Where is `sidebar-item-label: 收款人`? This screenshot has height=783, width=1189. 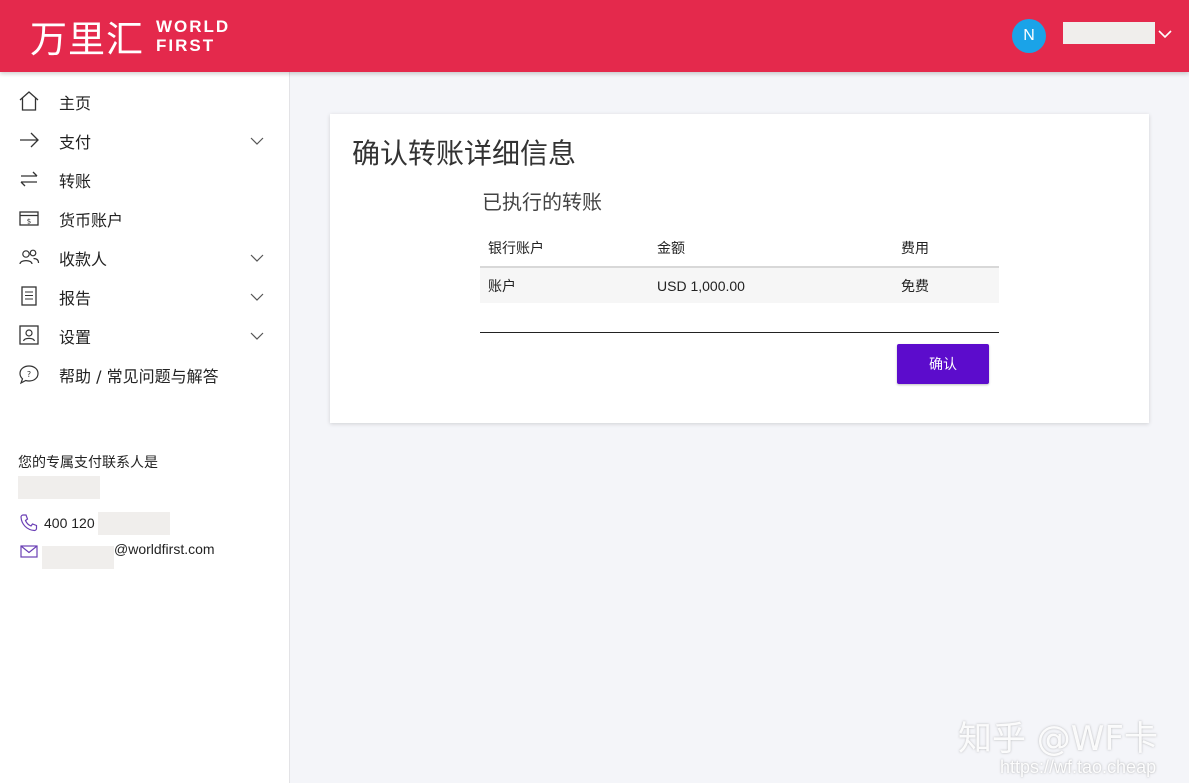
sidebar-item-label: 收款人 is located at coordinates (83, 259).